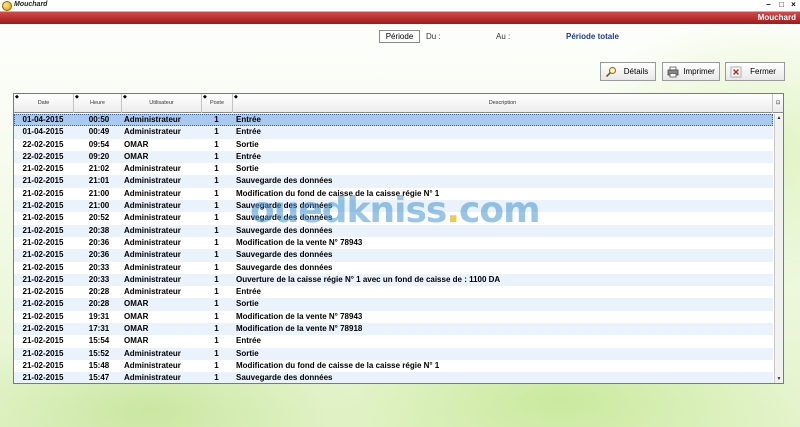 The image size is (800, 427). I want to click on details-button: Détails, so click(628, 71).